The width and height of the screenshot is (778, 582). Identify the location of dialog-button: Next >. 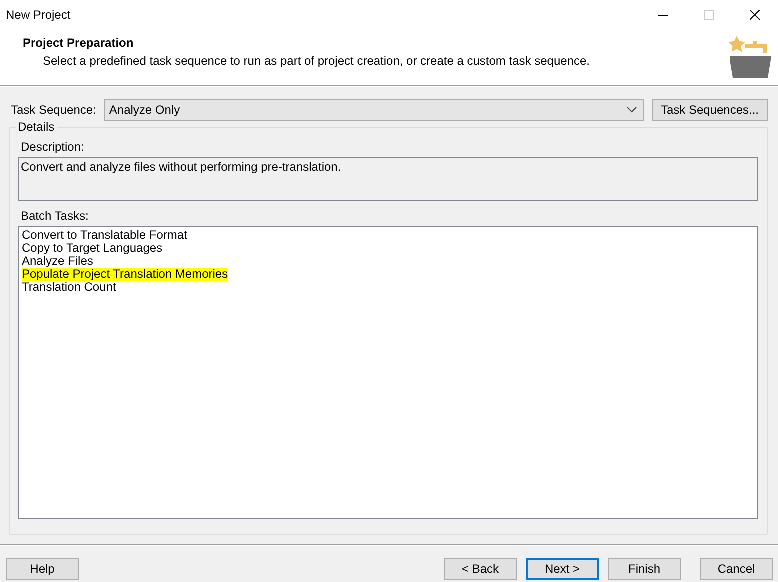
(562, 569).